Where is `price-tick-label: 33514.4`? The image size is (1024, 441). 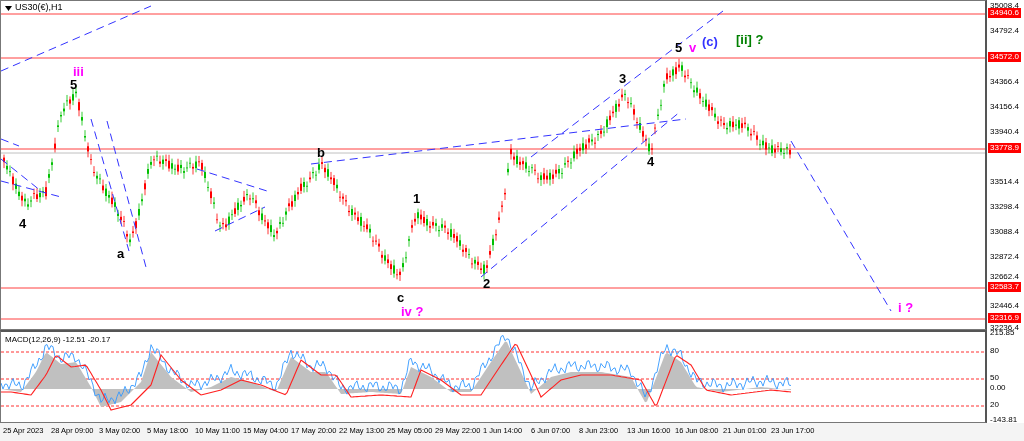
price-tick-label: 33514.4 is located at coordinates (1004, 181).